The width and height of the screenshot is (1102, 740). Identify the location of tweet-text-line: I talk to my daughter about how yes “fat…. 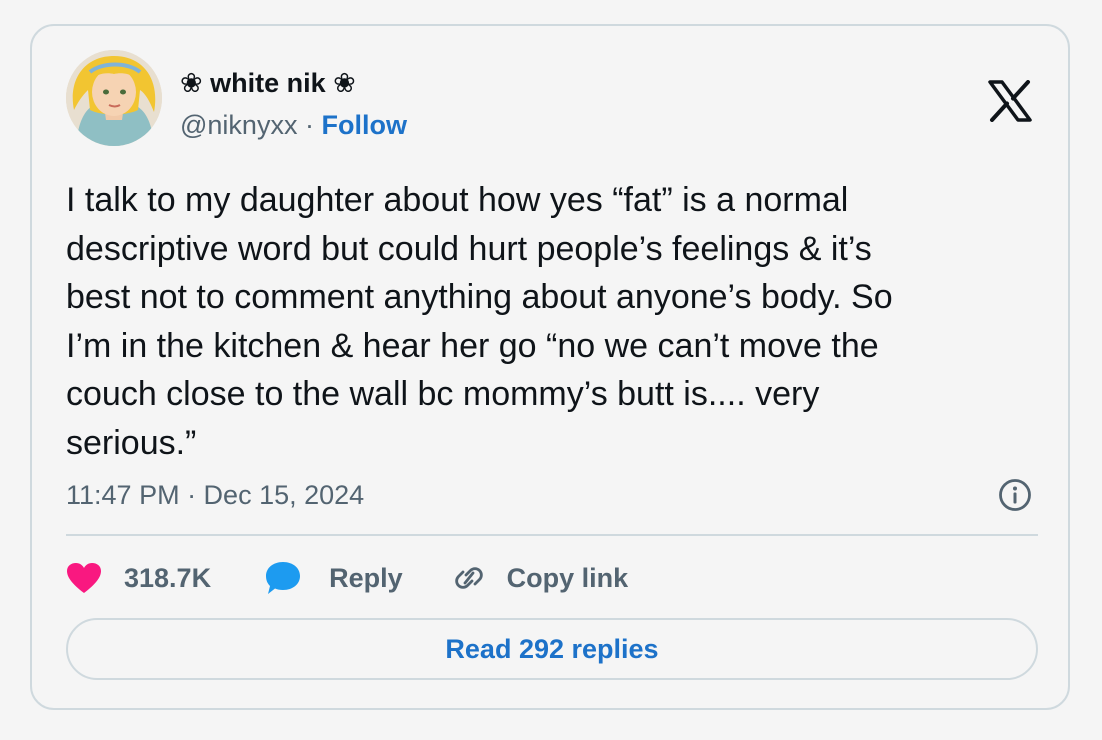
(457, 200).